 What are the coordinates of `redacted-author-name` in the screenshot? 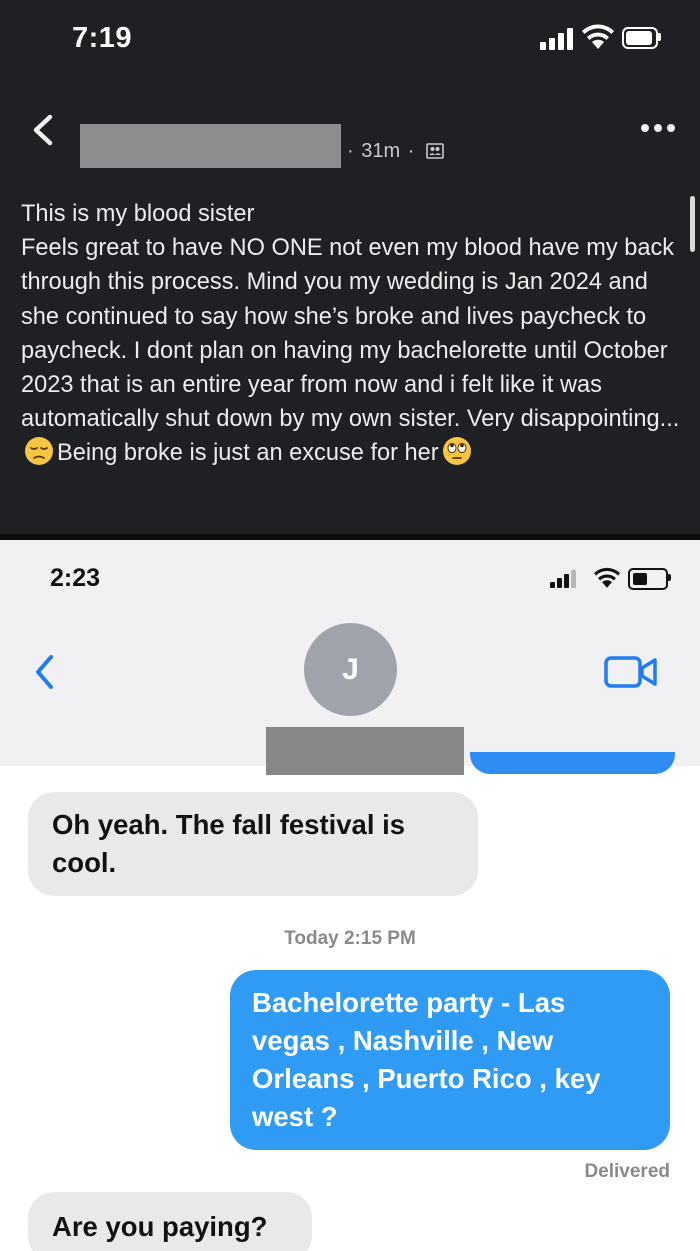 It's located at (210, 146).